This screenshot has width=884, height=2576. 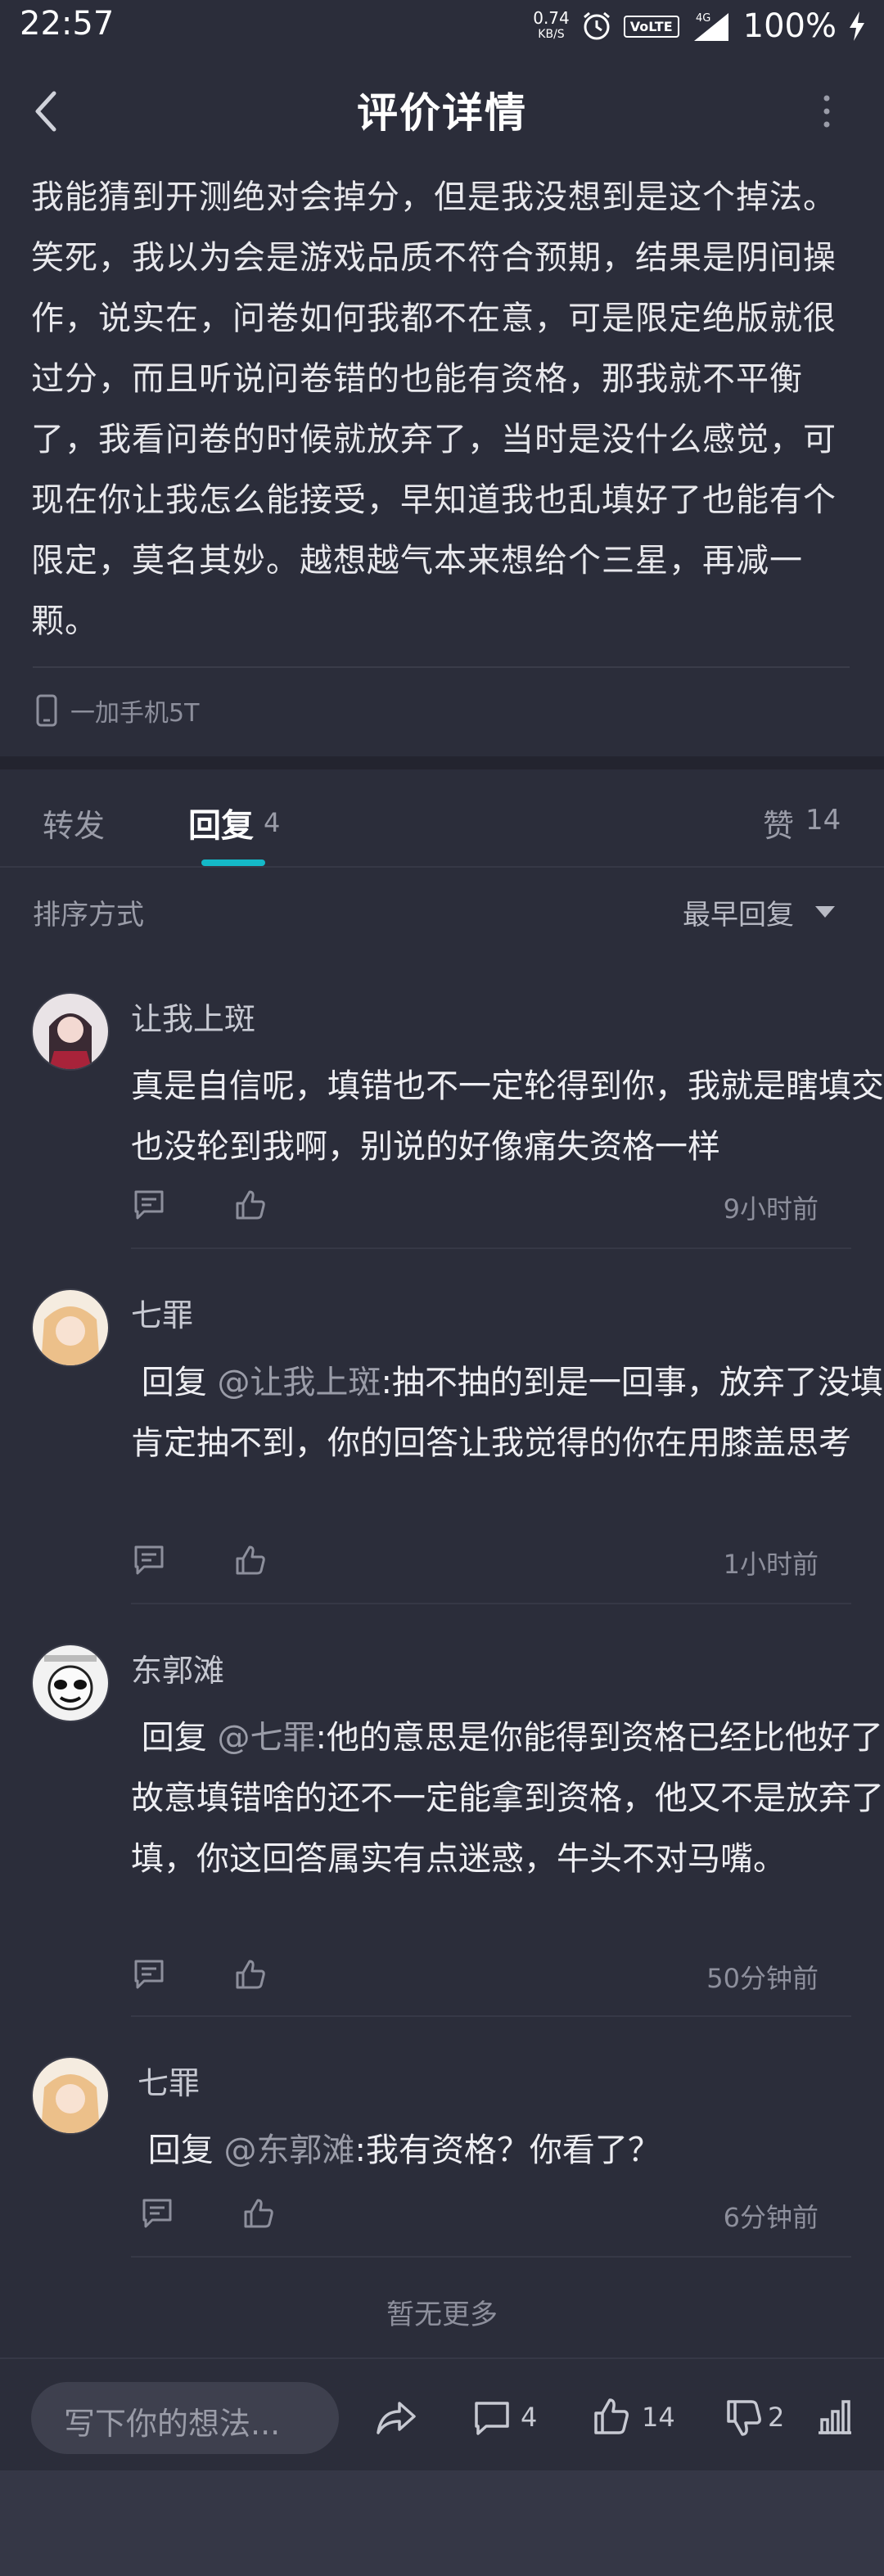 What do you see at coordinates (789, 26) in the screenshot?
I see `battery-level: 100%` at bounding box center [789, 26].